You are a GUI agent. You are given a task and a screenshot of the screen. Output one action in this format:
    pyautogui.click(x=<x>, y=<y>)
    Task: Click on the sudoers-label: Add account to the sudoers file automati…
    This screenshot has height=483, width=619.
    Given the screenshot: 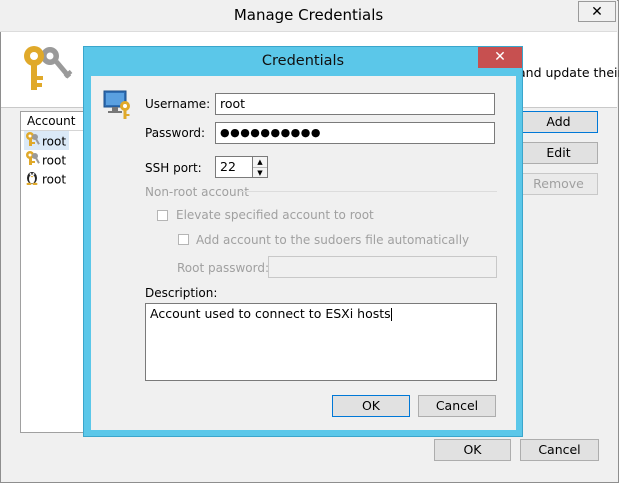 What is the action you would take?
    pyautogui.click(x=333, y=240)
    